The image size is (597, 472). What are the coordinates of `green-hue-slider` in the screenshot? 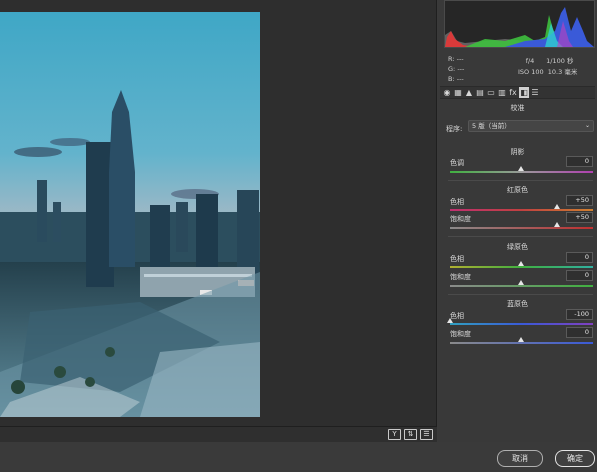 It's located at (521, 264).